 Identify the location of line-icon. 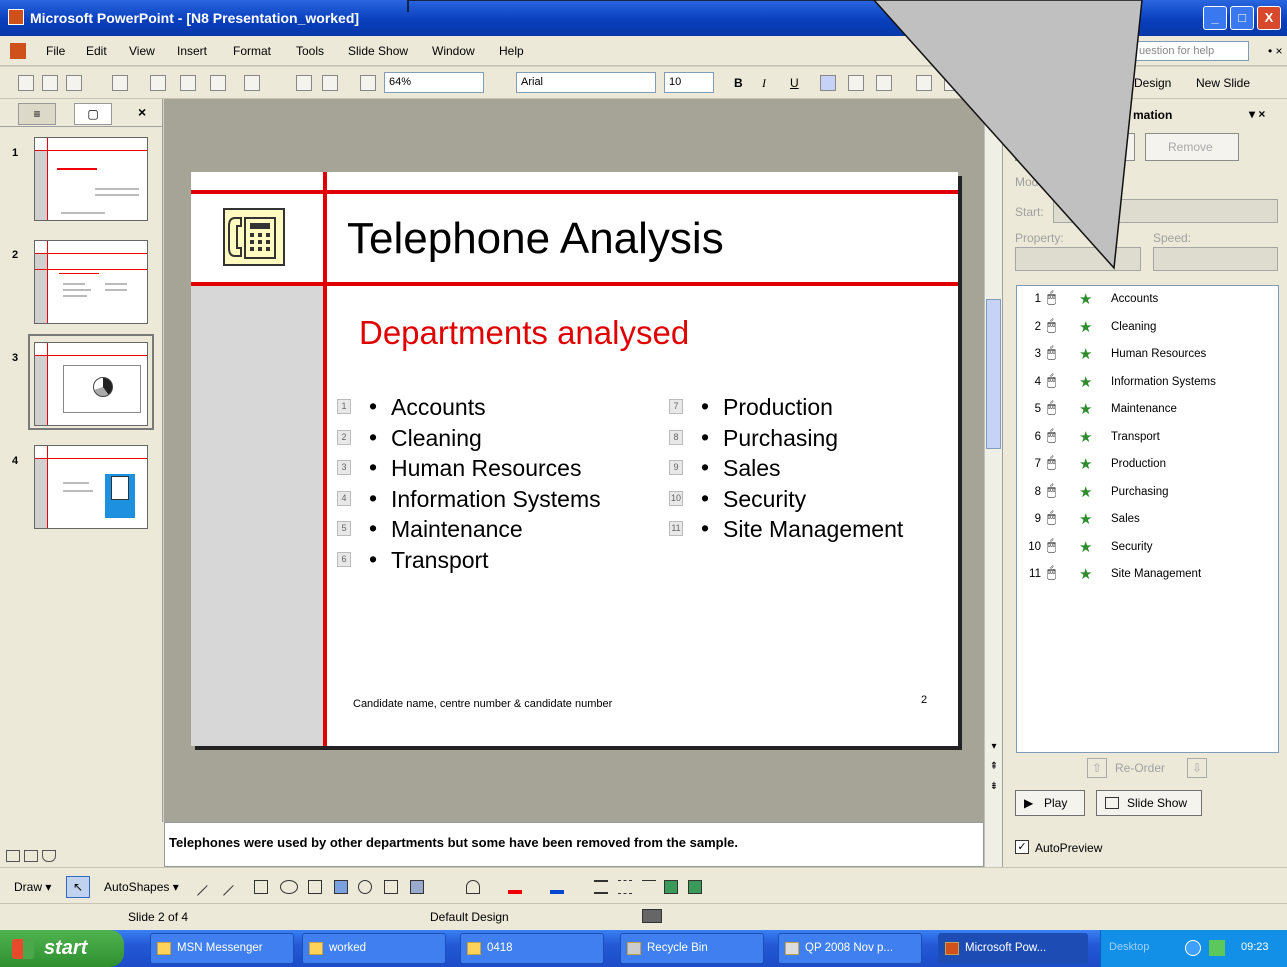
(207, 895).